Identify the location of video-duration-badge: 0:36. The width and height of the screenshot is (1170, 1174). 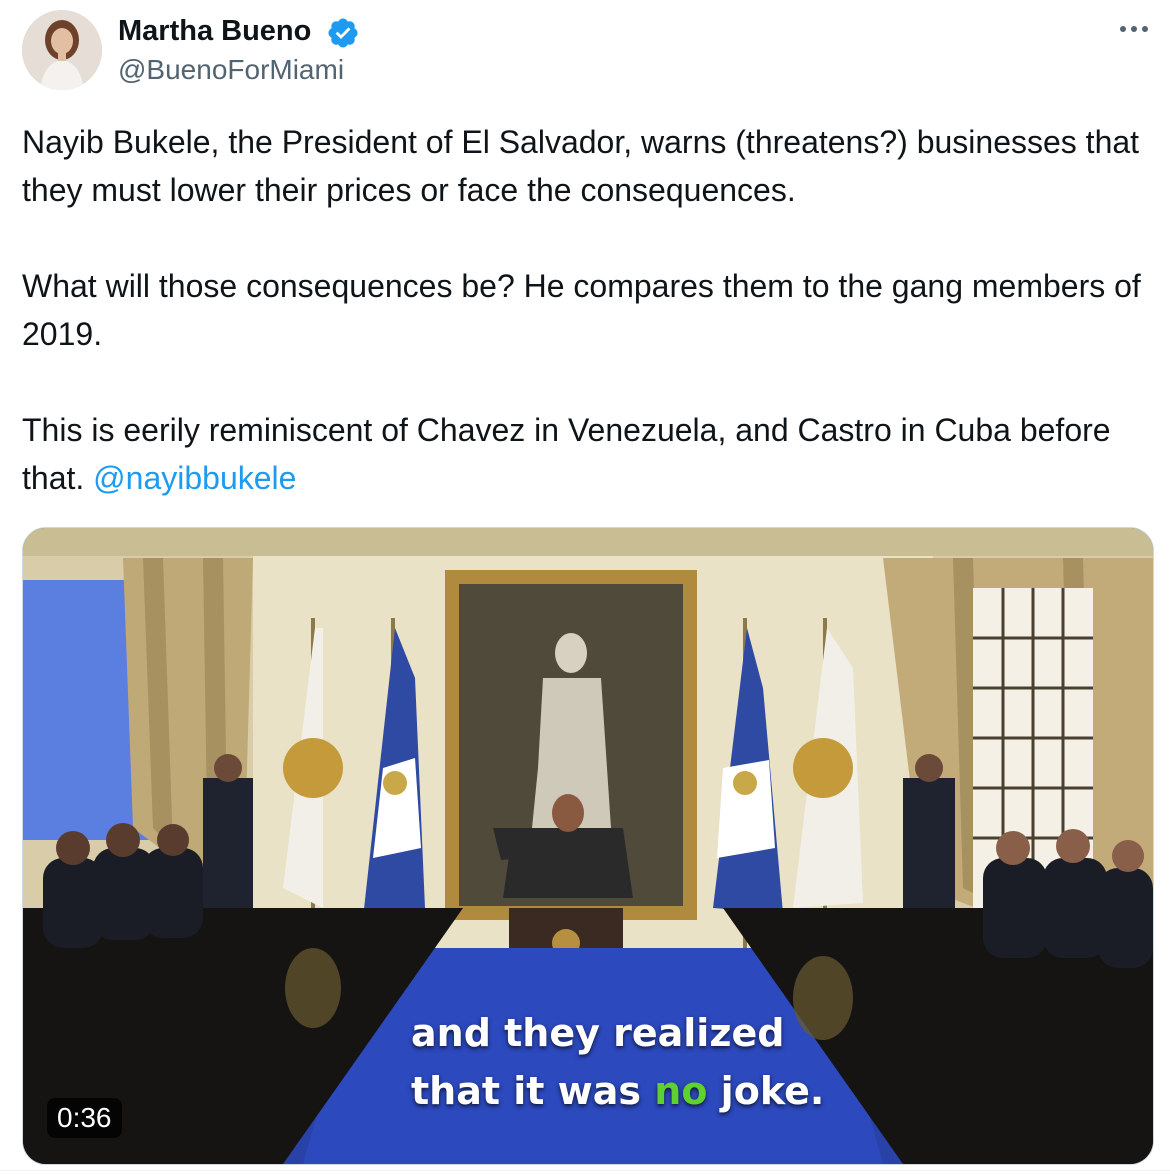
(84, 1118).